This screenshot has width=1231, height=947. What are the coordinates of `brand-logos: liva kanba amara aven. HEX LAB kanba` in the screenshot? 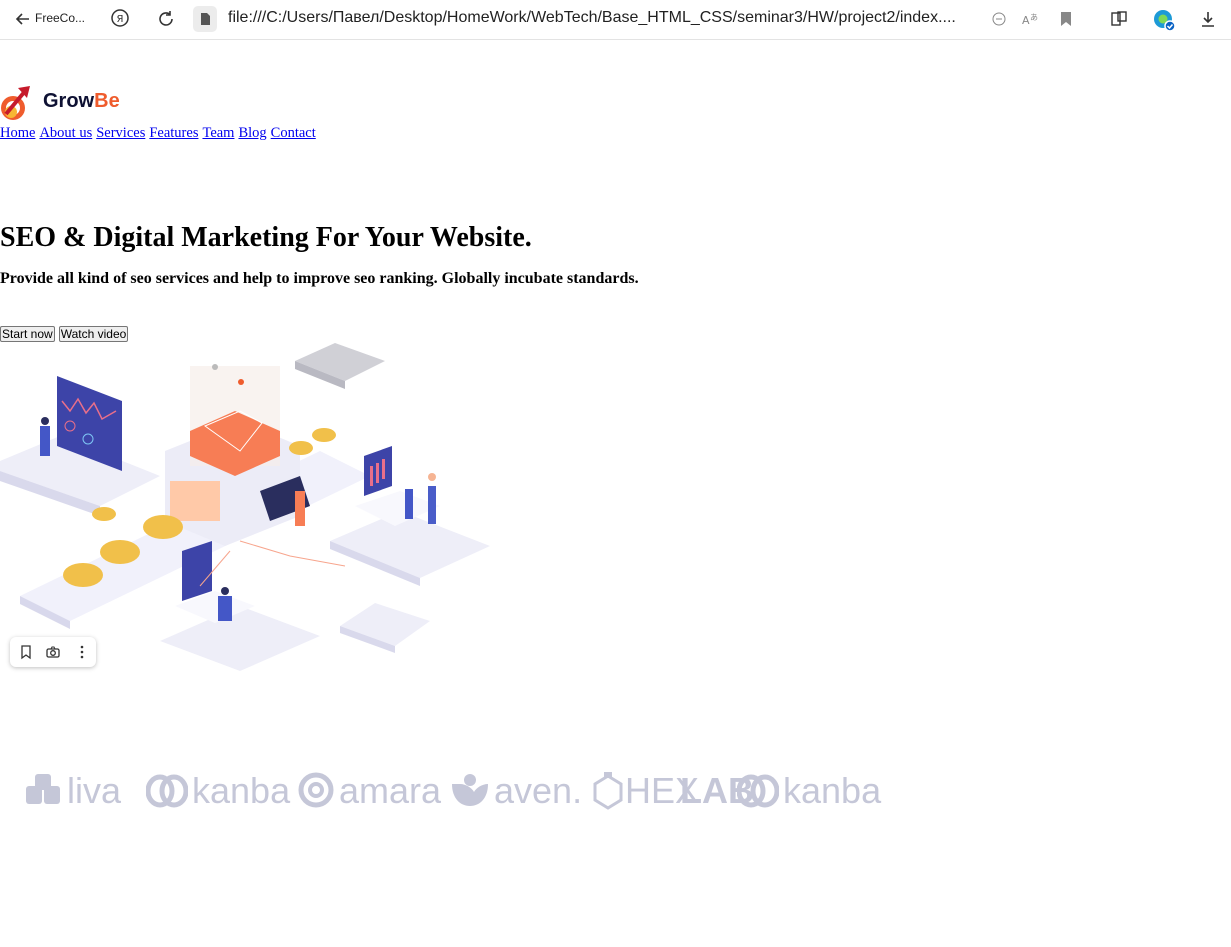 It's located at (450, 791).